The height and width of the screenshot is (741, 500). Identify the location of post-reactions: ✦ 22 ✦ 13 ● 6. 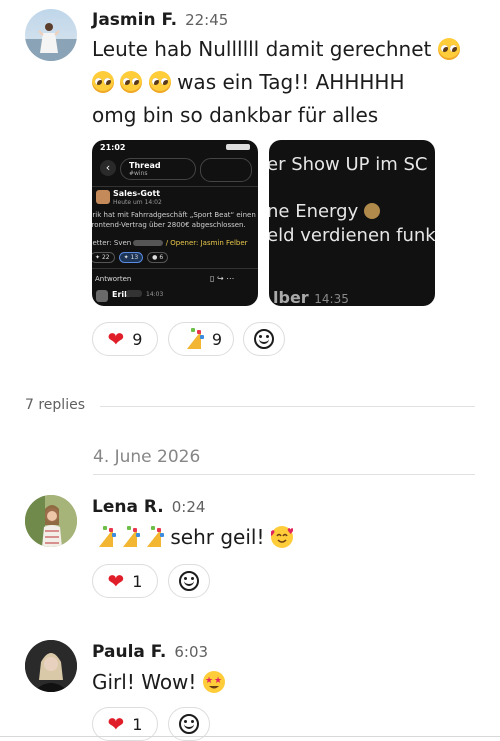
(130, 257).